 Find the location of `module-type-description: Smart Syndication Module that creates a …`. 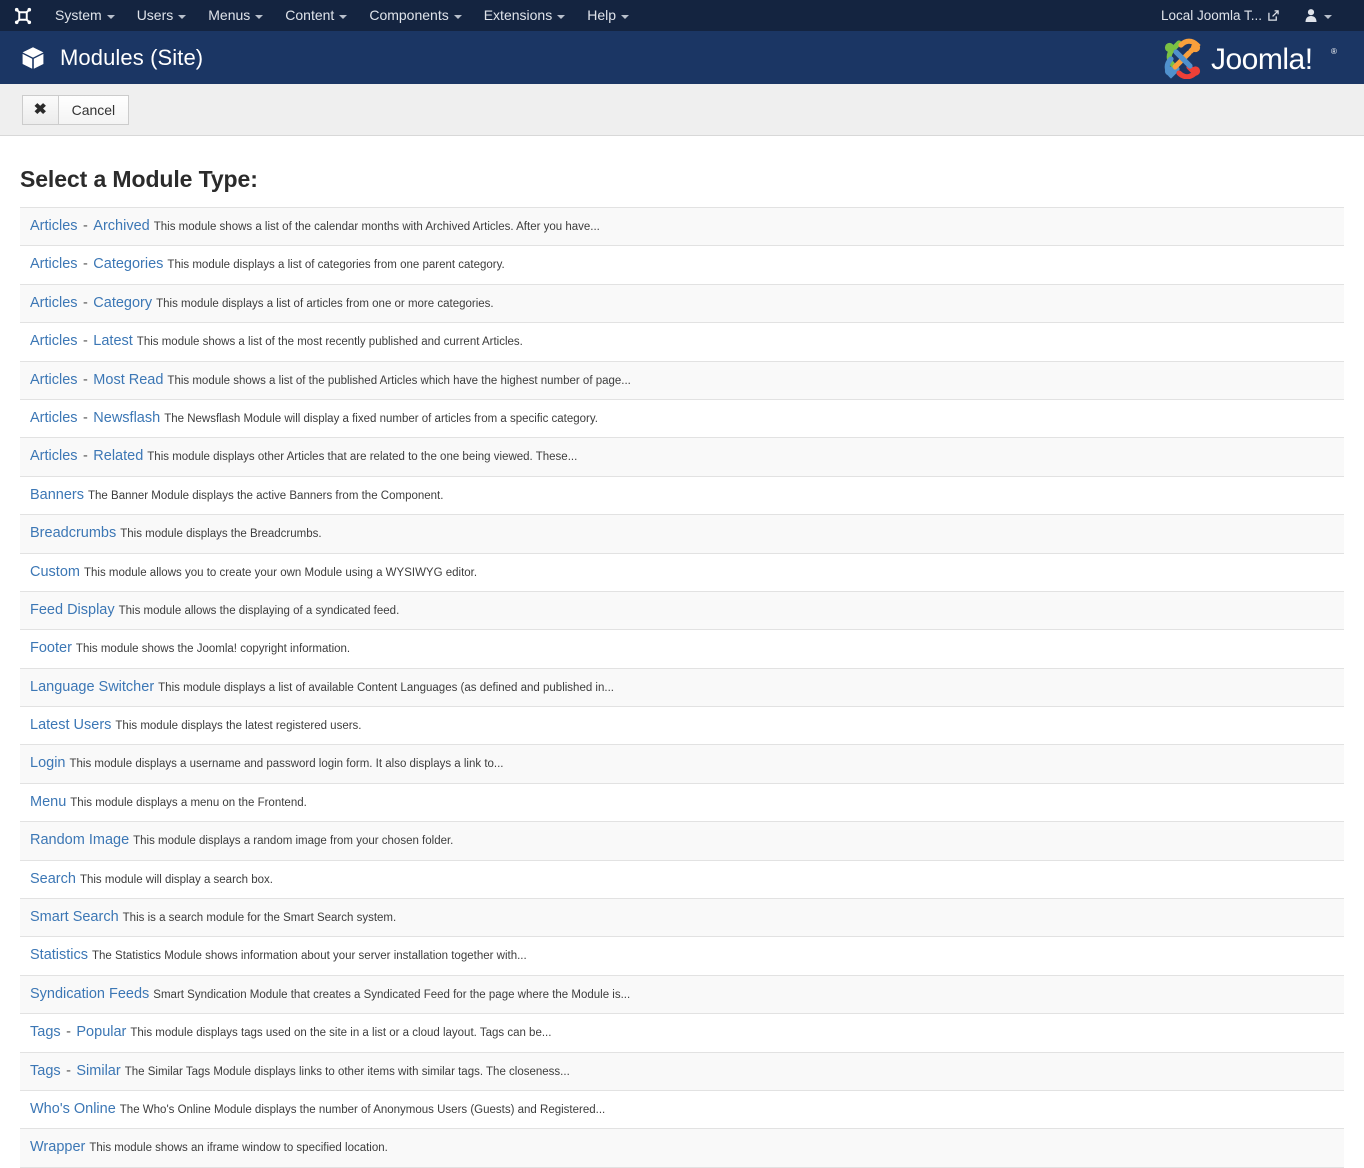

module-type-description: Smart Syndication Module that creates a … is located at coordinates (392, 994).